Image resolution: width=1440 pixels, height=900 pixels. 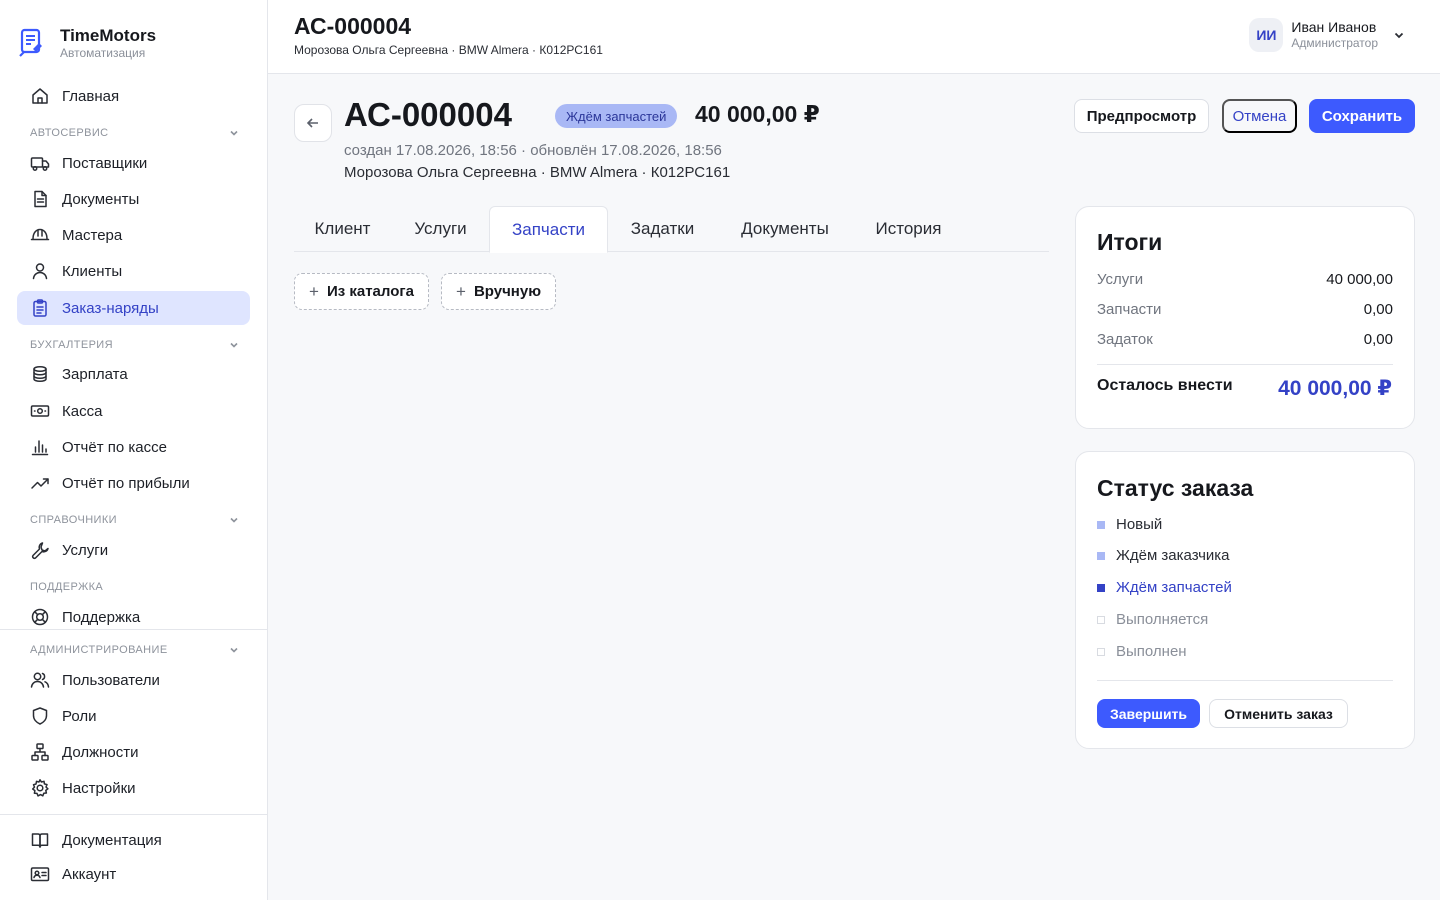 What do you see at coordinates (1164, 587) in the screenshot?
I see `status-step: Ждём запчастей` at bounding box center [1164, 587].